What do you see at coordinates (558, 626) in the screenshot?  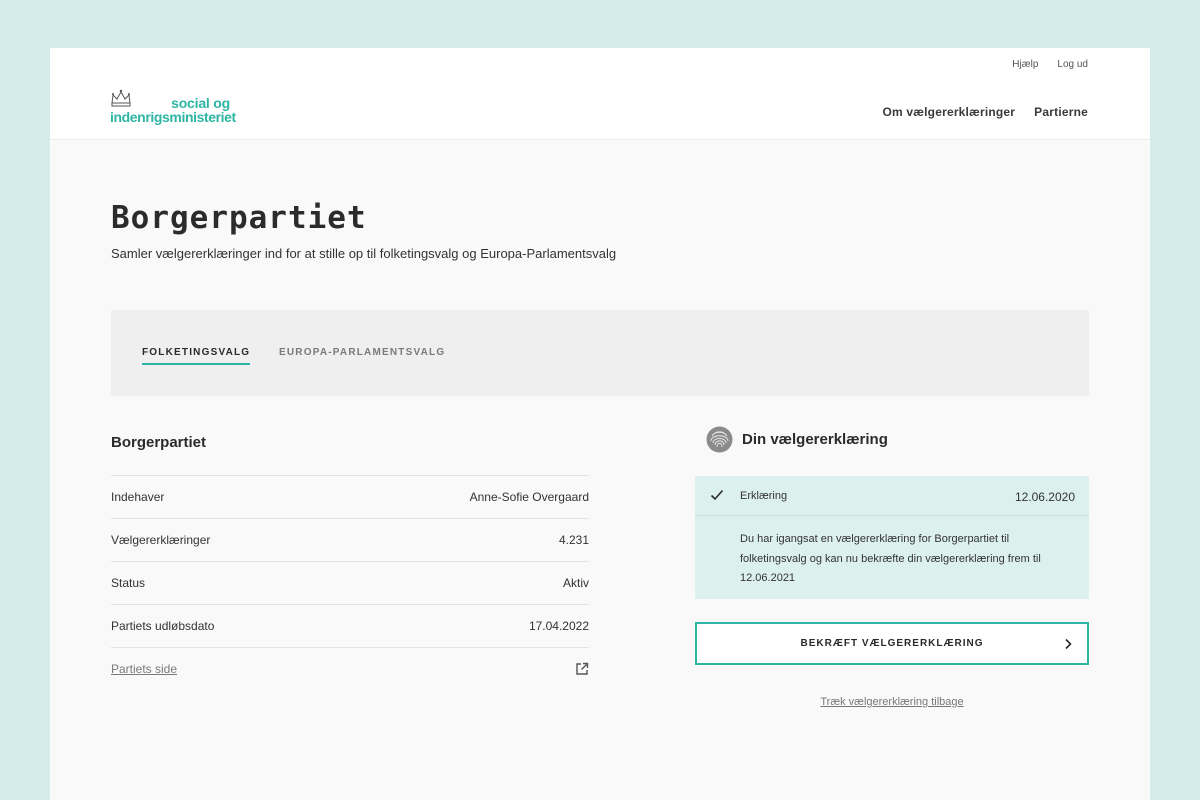 I see `info-value: 17.04.2022` at bounding box center [558, 626].